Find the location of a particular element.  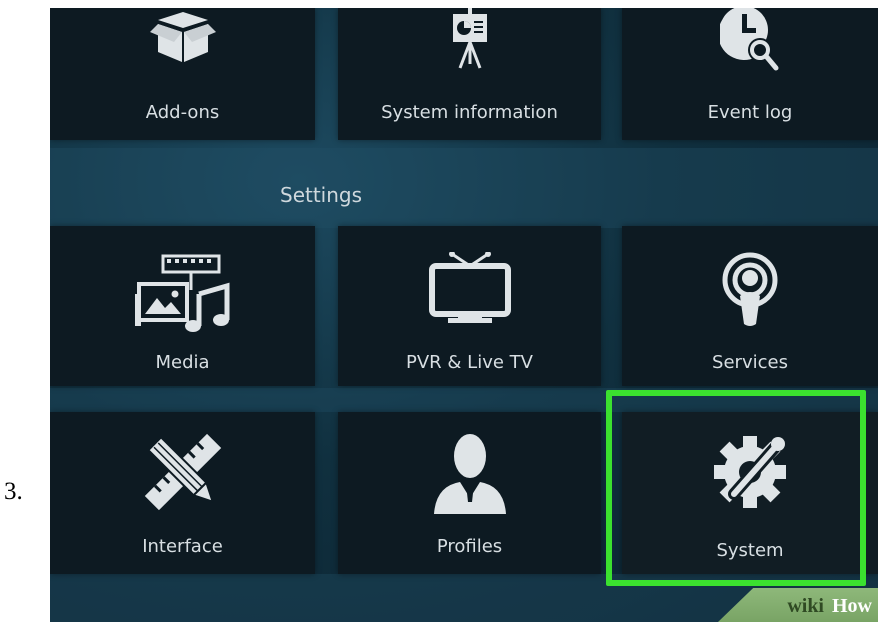

tile-label: Media is located at coordinates (182, 362).